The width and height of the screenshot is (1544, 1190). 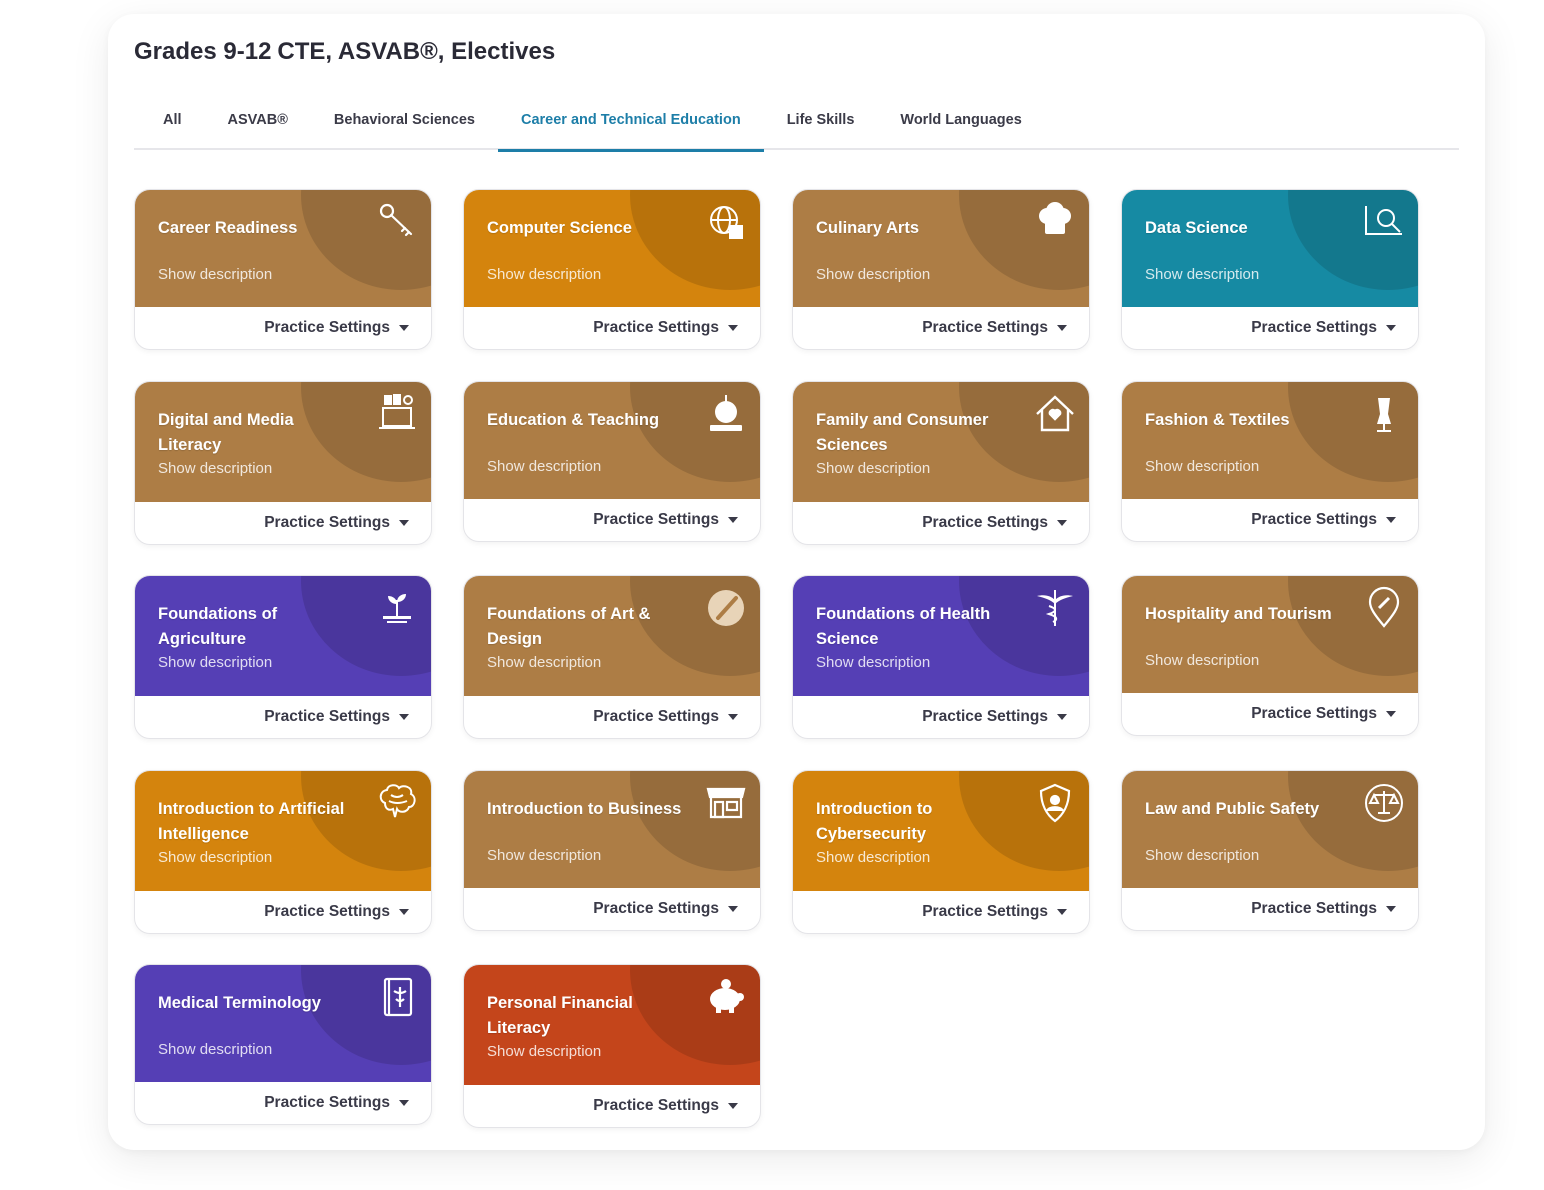 What do you see at coordinates (397, 222) in the screenshot?
I see `key-icon` at bounding box center [397, 222].